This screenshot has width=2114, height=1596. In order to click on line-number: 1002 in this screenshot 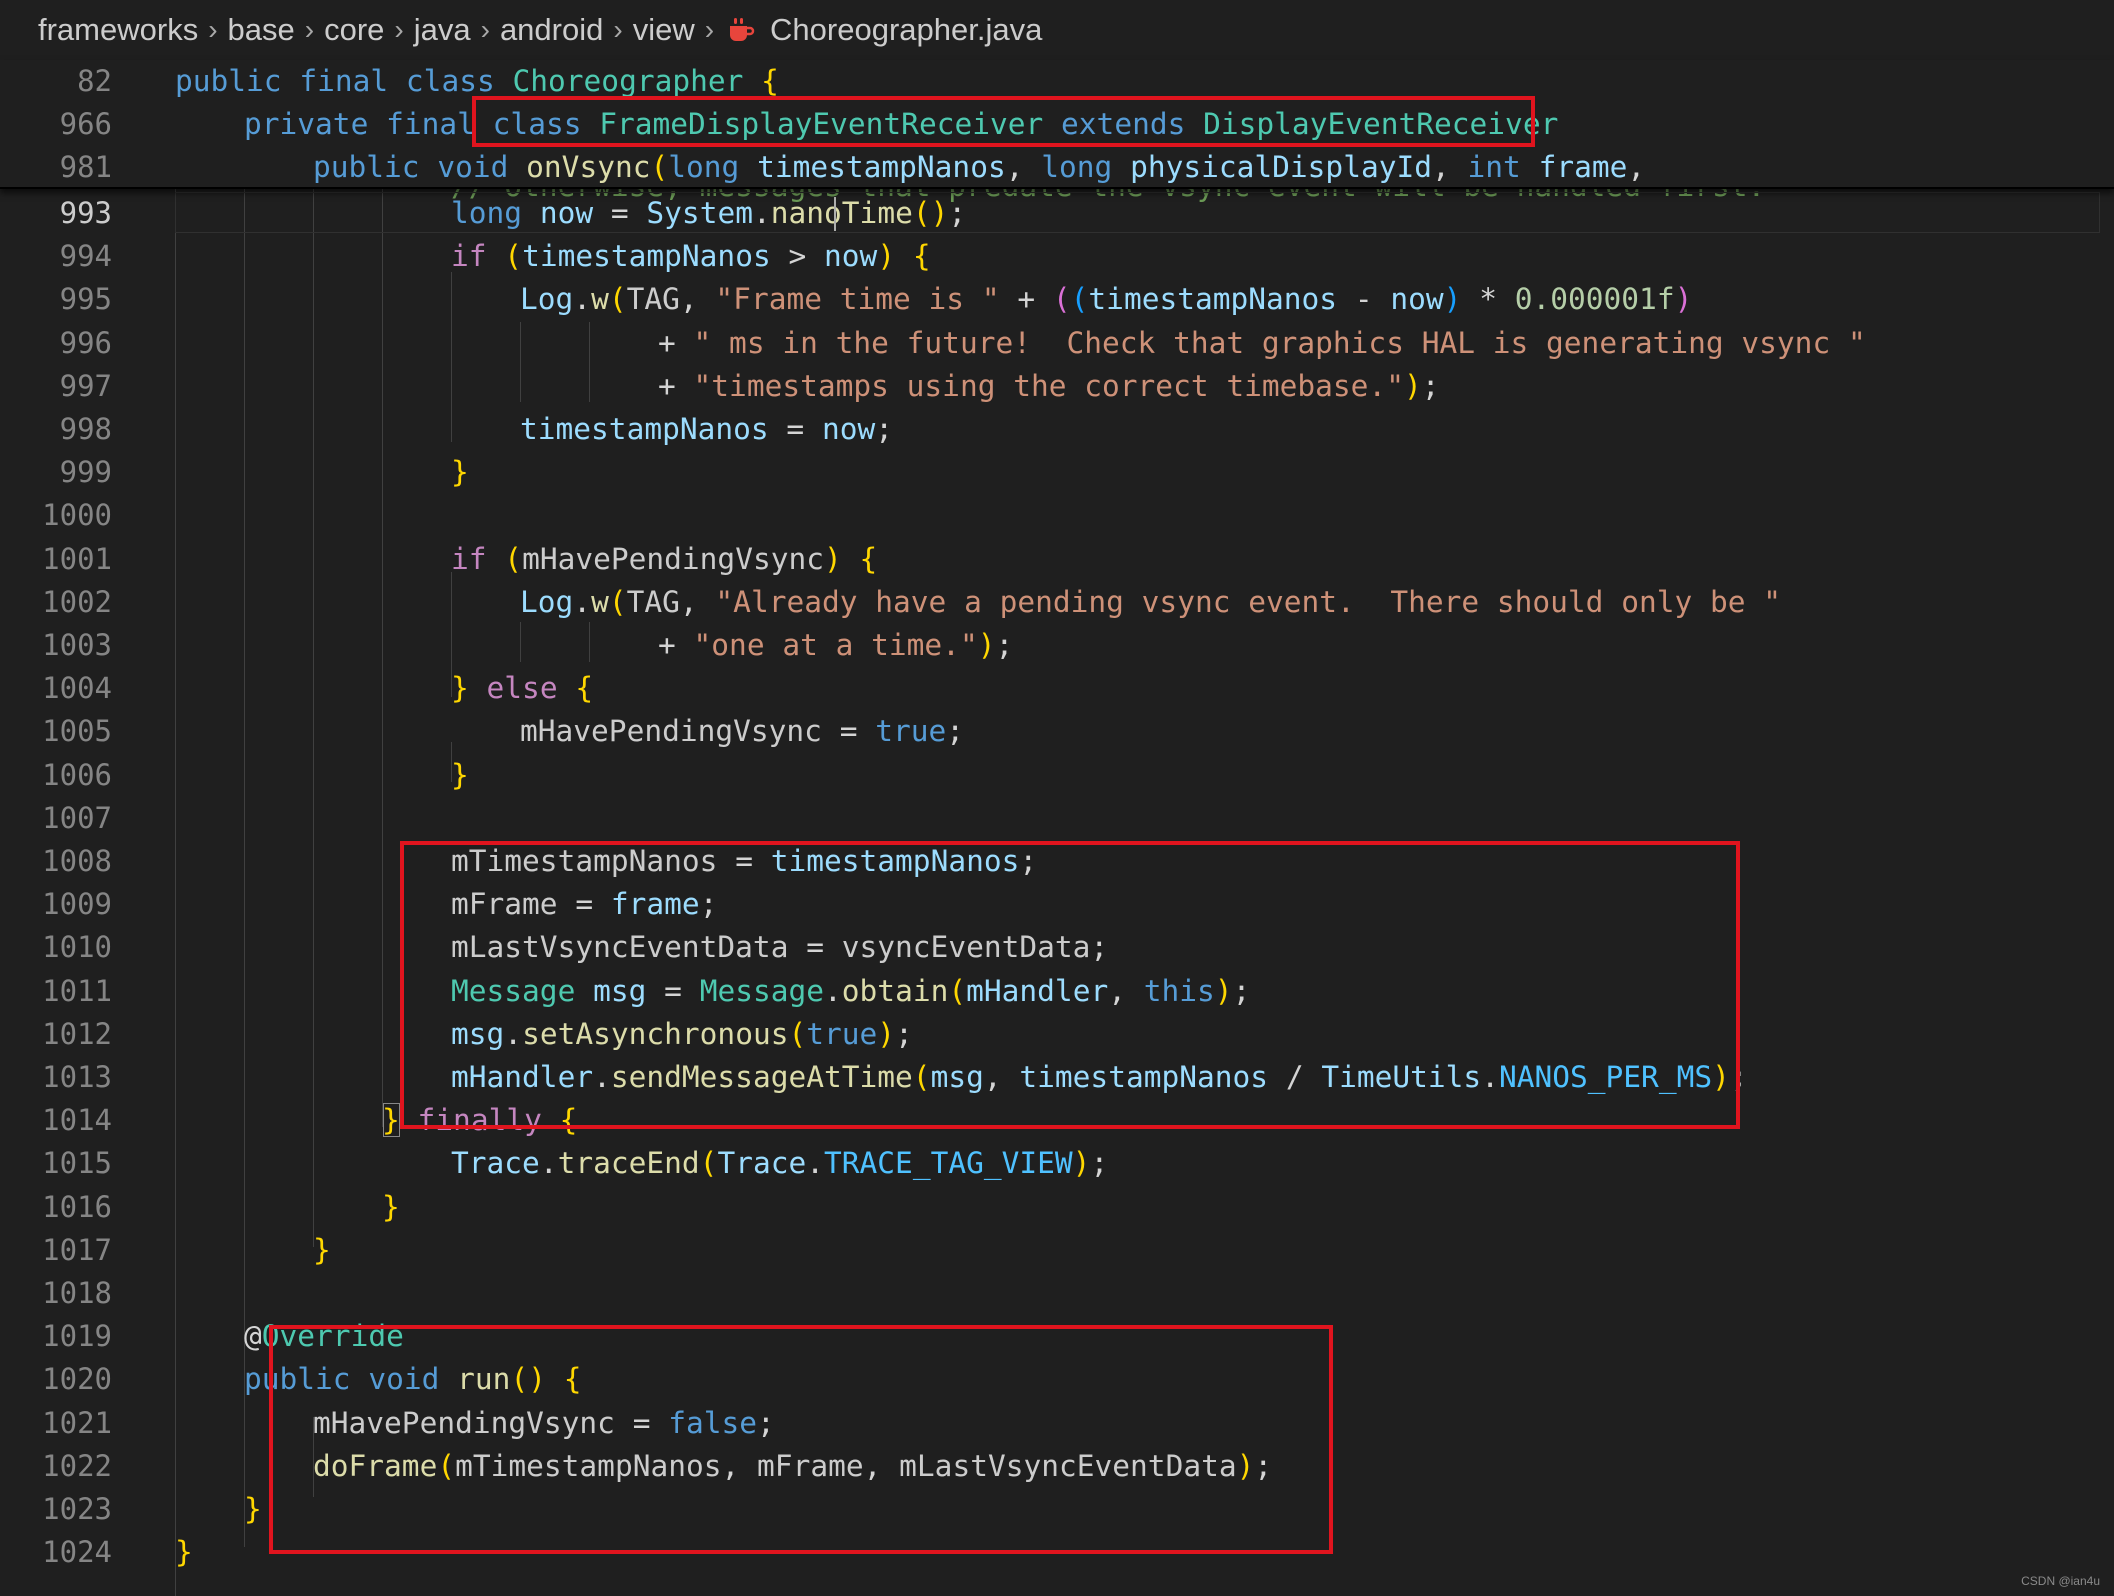, I will do `click(77, 601)`.